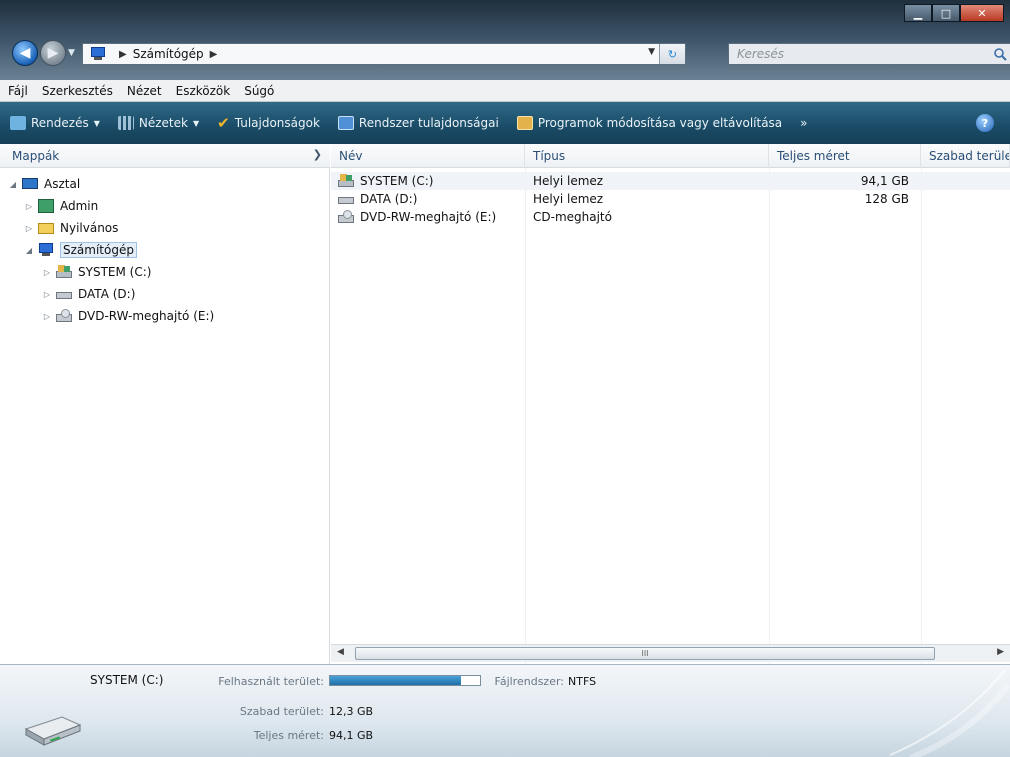 The height and width of the screenshot is (757, 1010). What do you see at coordinates (18, 91) in the screenshot?
I see `menu-file: Fájl` at bounding box center [18, 91].